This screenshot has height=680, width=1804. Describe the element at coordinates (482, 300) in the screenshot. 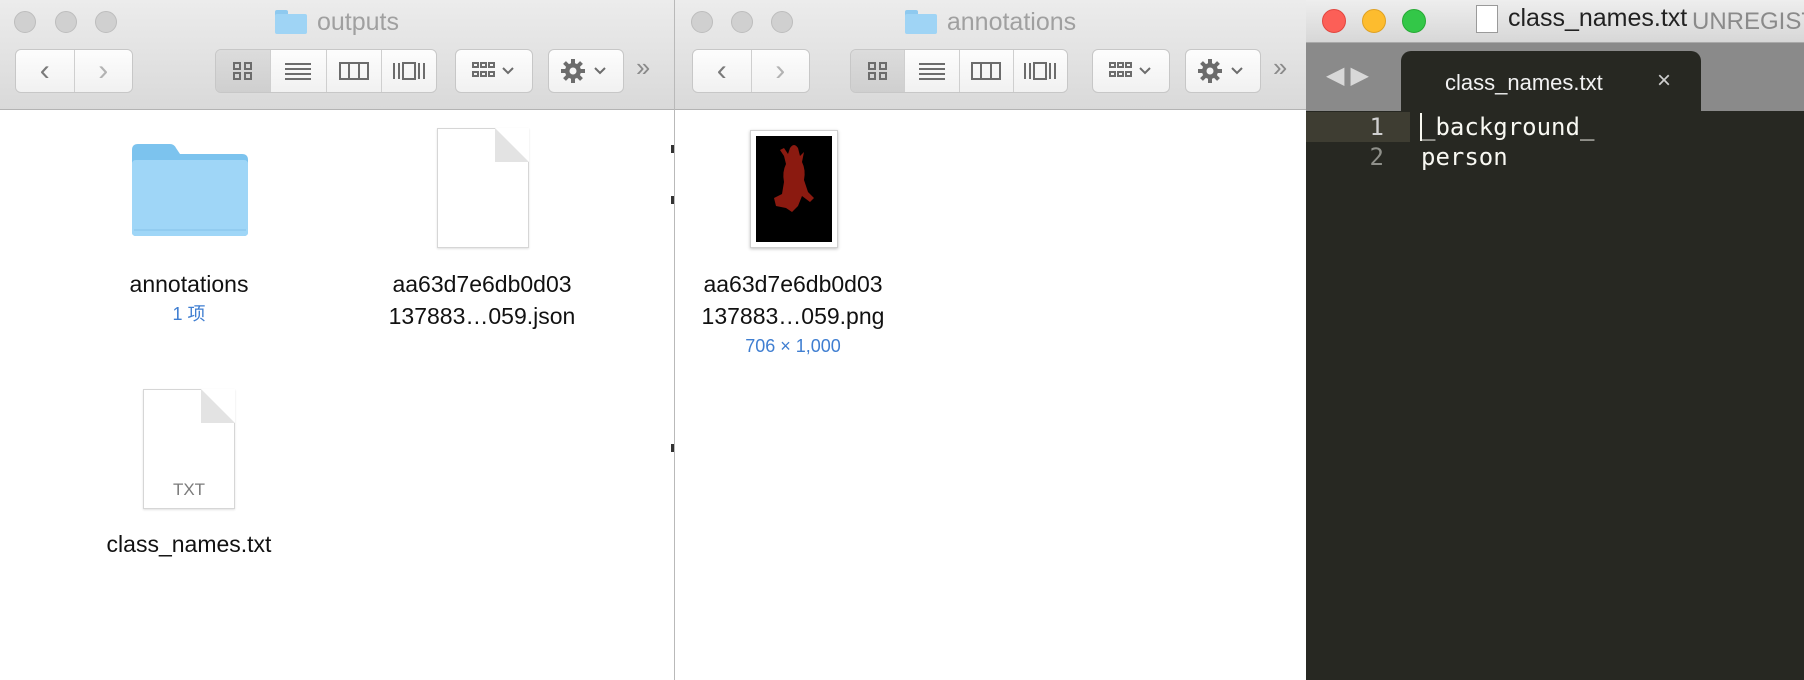

I see `list-item: aa63d7e6db0d03 137883…059.json` at that location.